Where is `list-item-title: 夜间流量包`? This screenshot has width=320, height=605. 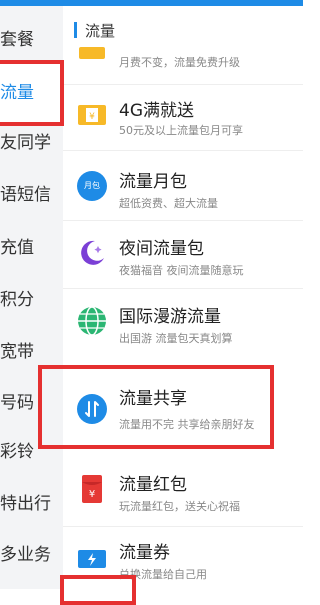
list-item-title: 夜间流量包 is located at coordinates (161, 249).